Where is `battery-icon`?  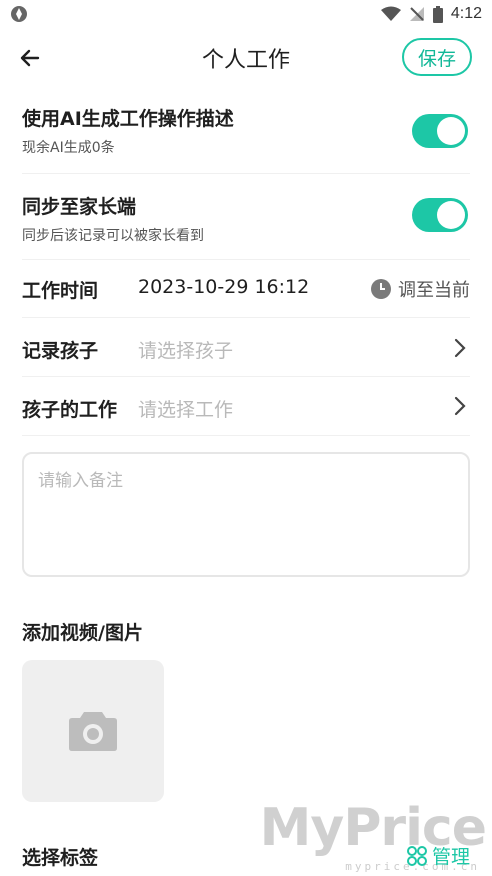 battery-icon is located at coordinates (437, 14).